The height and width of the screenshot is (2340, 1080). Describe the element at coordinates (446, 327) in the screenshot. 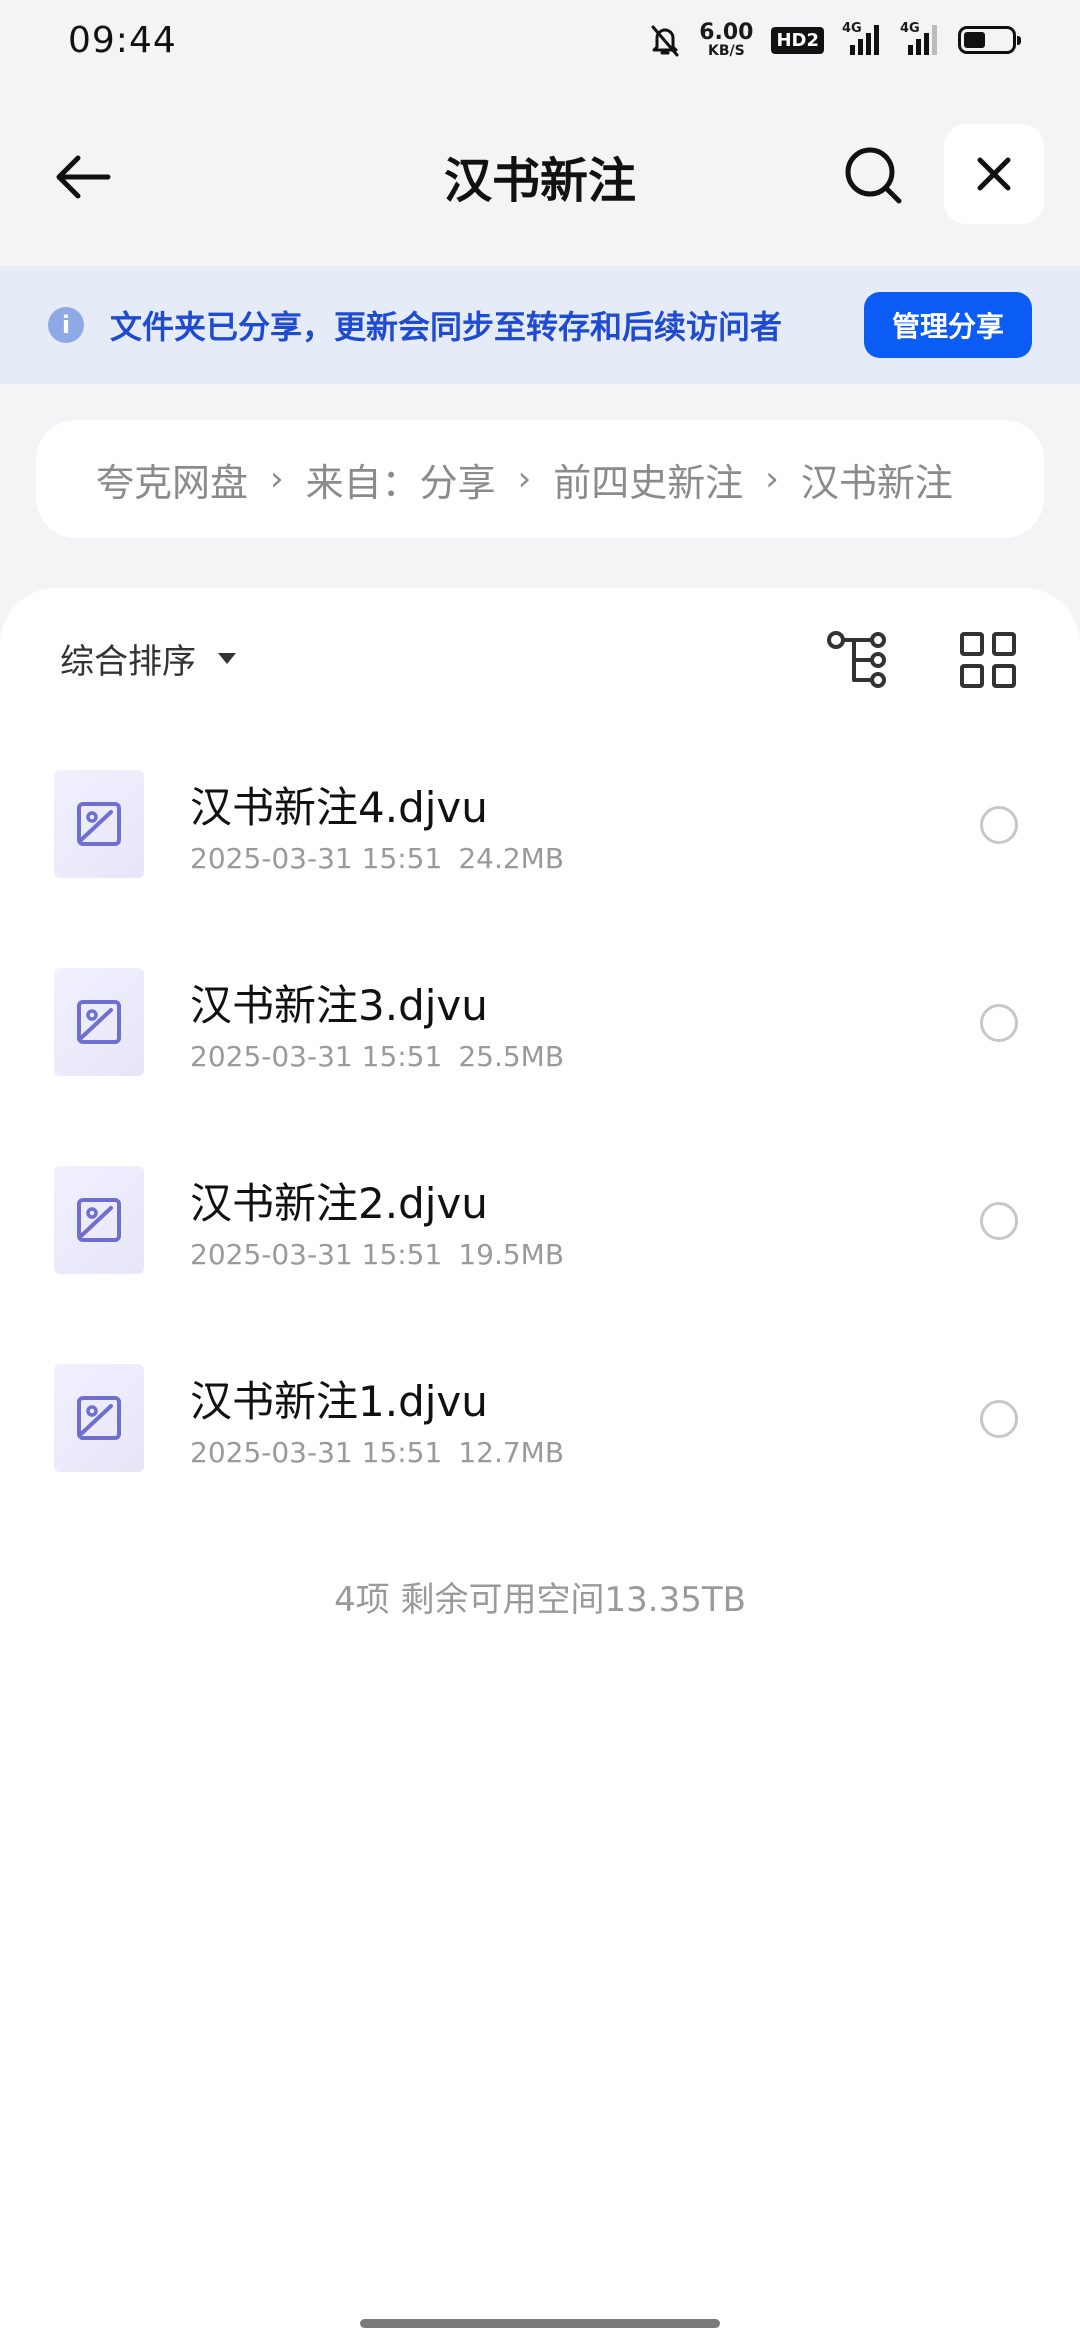

I see `banner-text: 文件夹已分享，更新会同步至转存和后续访问者` at that location.